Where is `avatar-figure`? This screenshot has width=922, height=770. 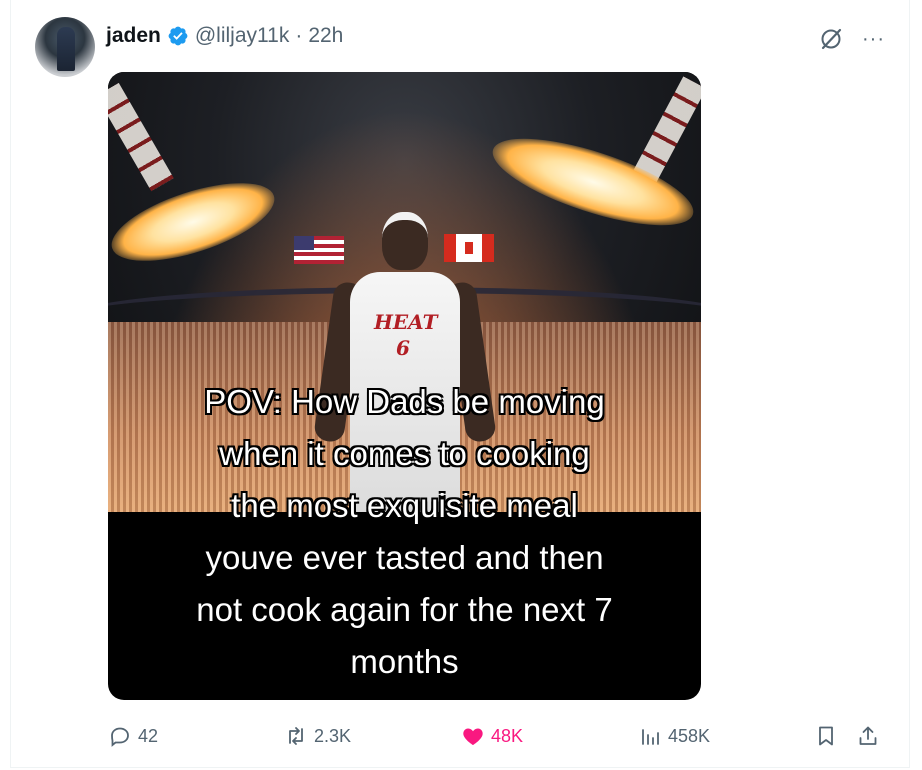 avatar-figure is located at coordinates (66, 49).